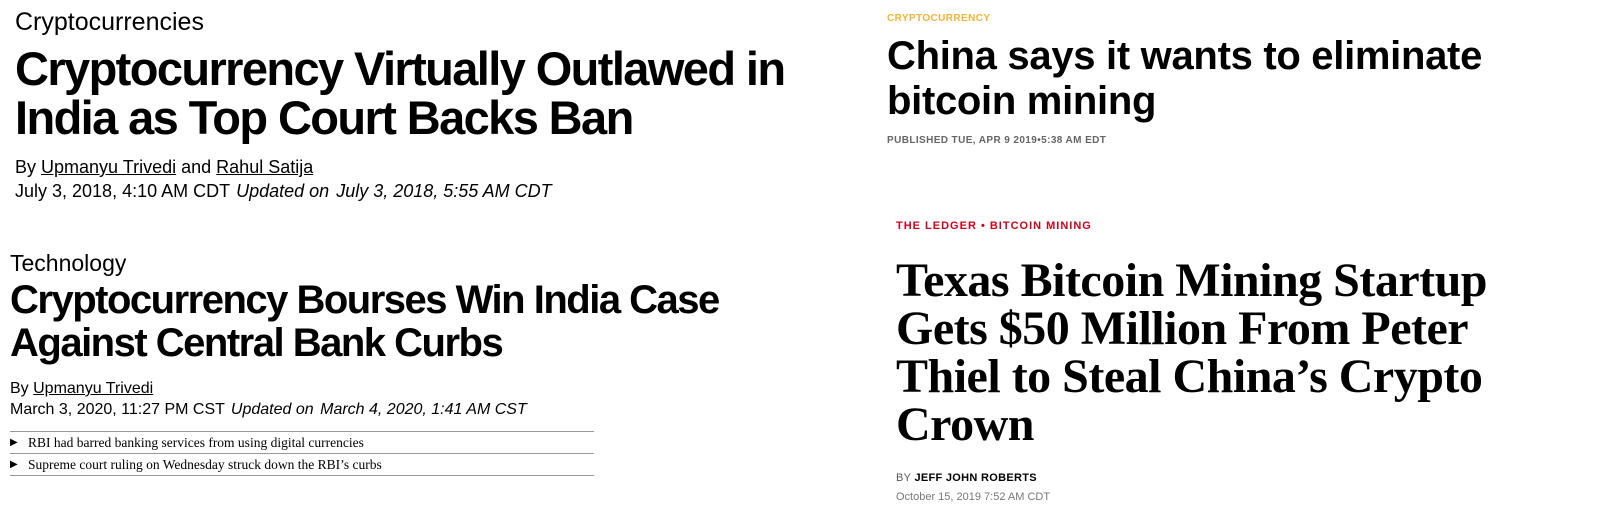 This screenshot has height=518, width=1599. Describe the element at coordinates (997, 140) in the screenshot. I see `published-date: PUBLISHED TUE, APR 9 2019•5:38 AM EDT` at that location.